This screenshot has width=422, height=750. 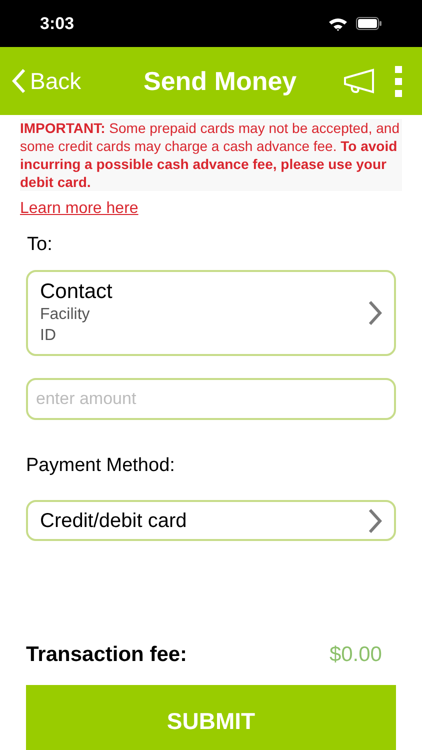 I want to click on transaction-fee-label: Transaction fee:, so click(x=107, y=655).